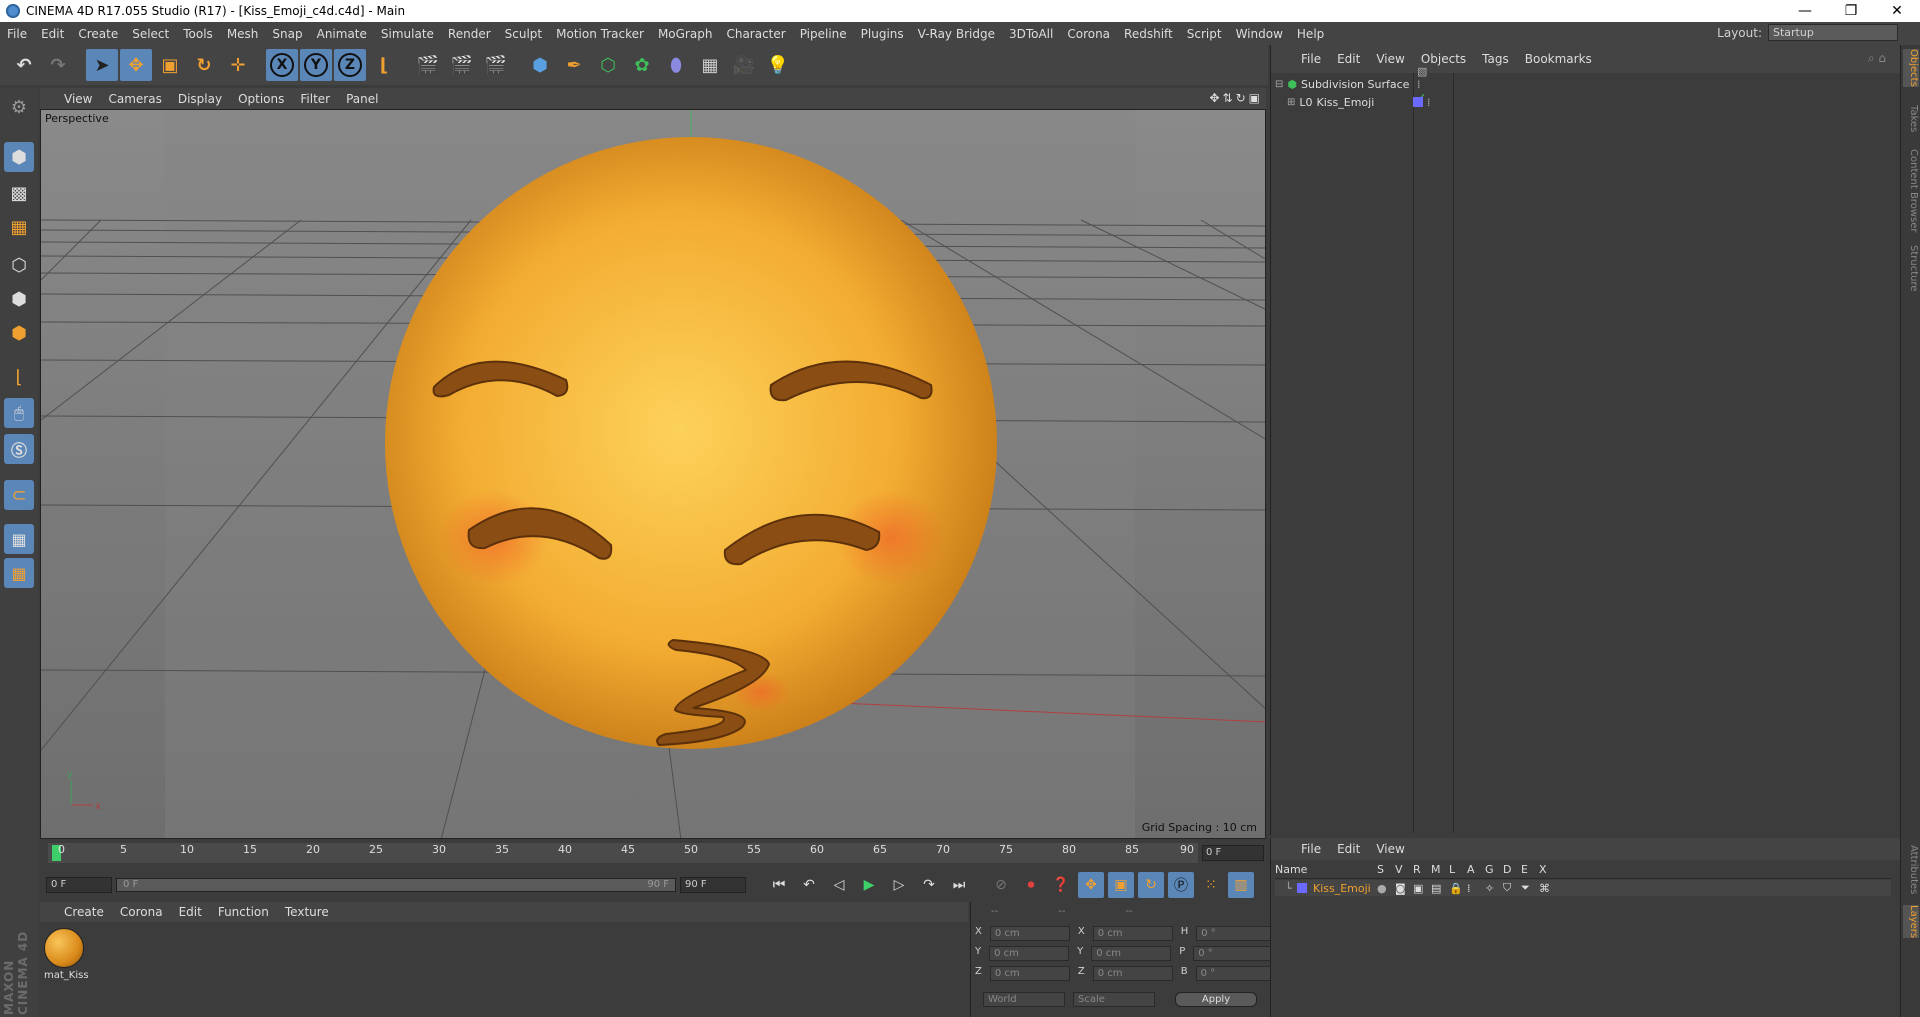 This screenshot has width=1920, height=1017. What do you see at coordinates (1236, 933) in the screenshot?
I see `rotation-h-field: 0 °` at bounding box center [1236, 933].